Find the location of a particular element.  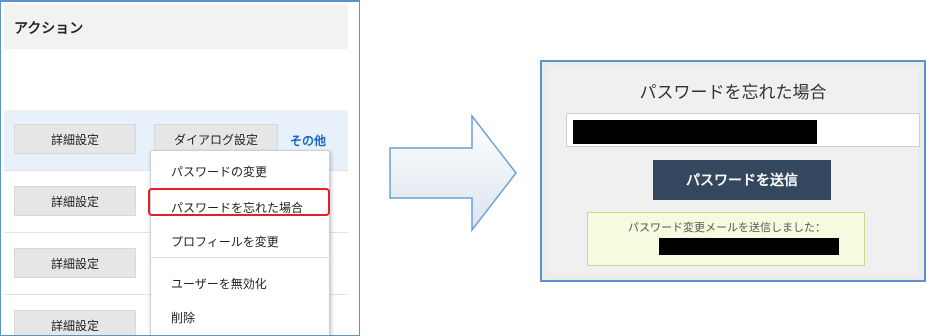

forgot-password-title: パスワードを忘れた場合 is located at coordinates (733, 93).